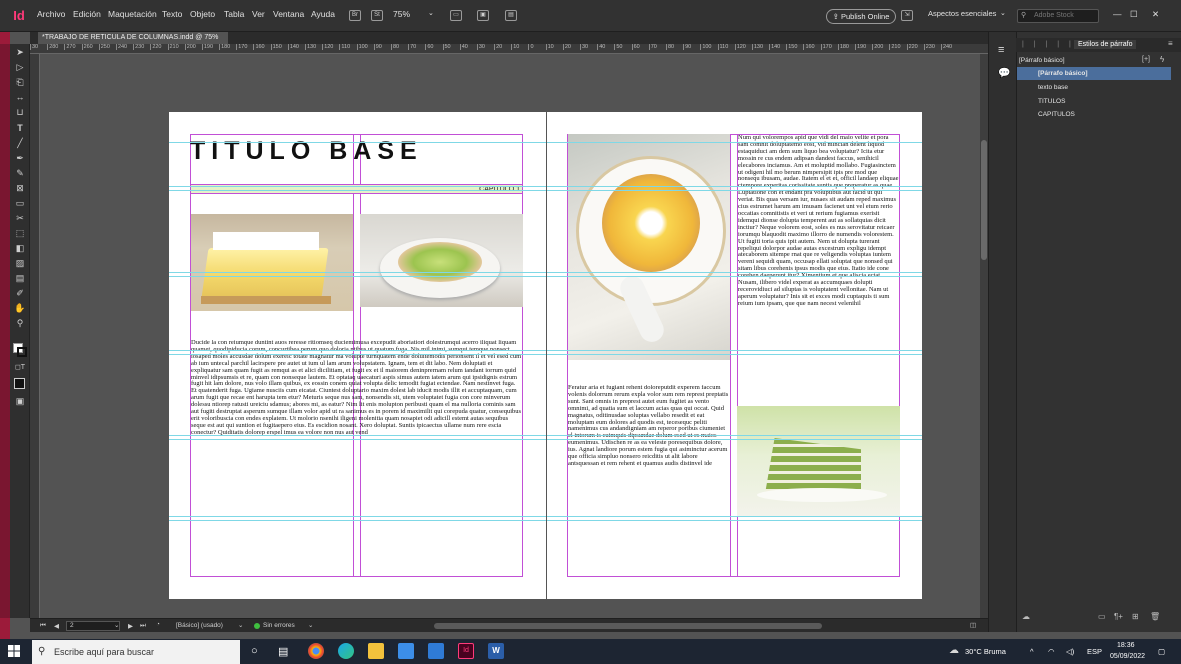 Image resolution: width=1181 pixels, height=664 pixels. I want to click on last-page-icon: ⏭, so click(143, 626).